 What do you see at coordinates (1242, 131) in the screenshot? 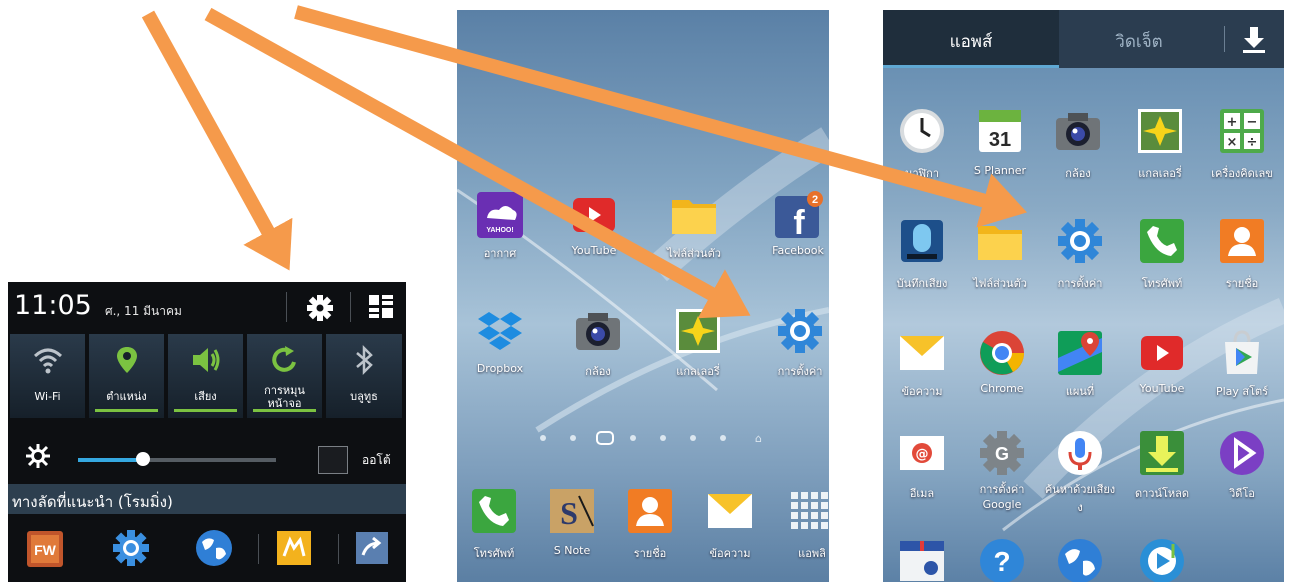
I see `calculator-icon: + − × ÷` at bounding box center [1242, 131].